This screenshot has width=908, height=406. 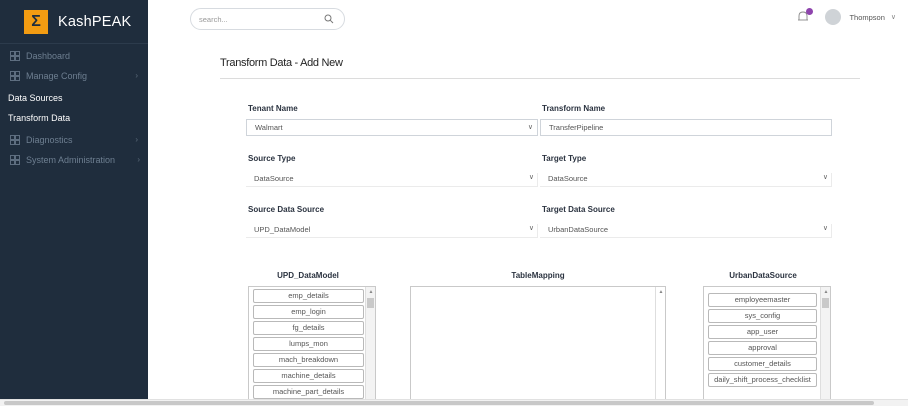 I want to click on logo: Σ KashPEAK, so click(x=74, y=22).